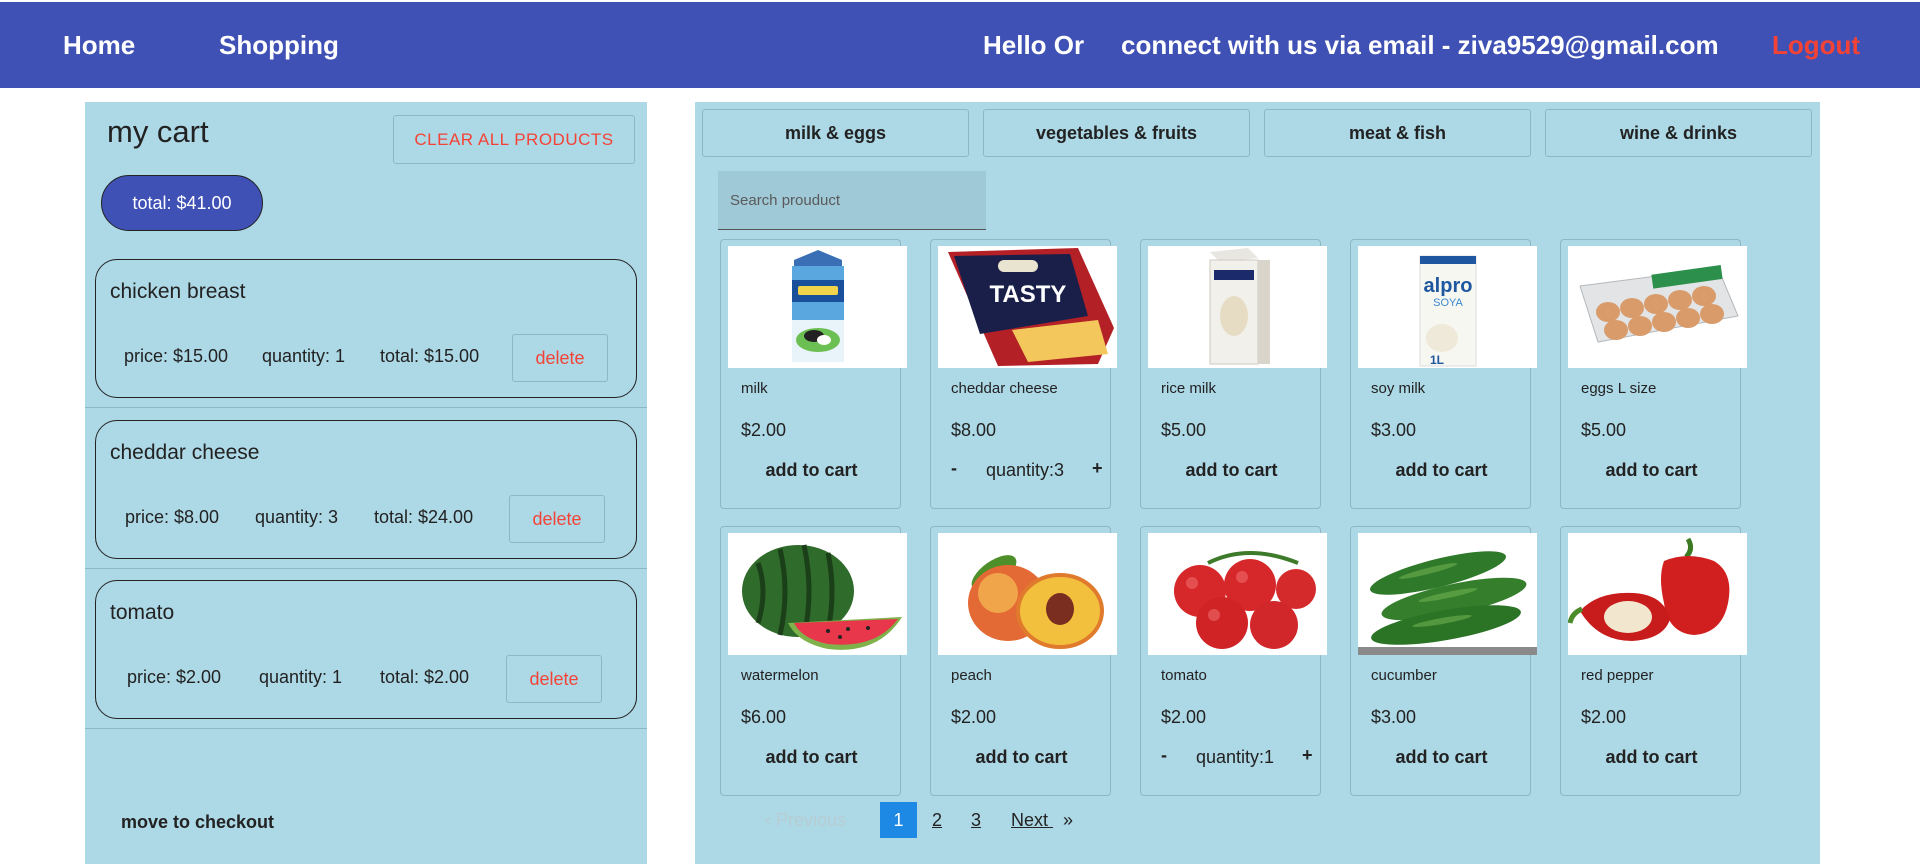 This screenshot has height=864, width=1920. Describe the element at coordinates (1617, 675) in the screenshot. I see `product-name: red pepper` at that location.